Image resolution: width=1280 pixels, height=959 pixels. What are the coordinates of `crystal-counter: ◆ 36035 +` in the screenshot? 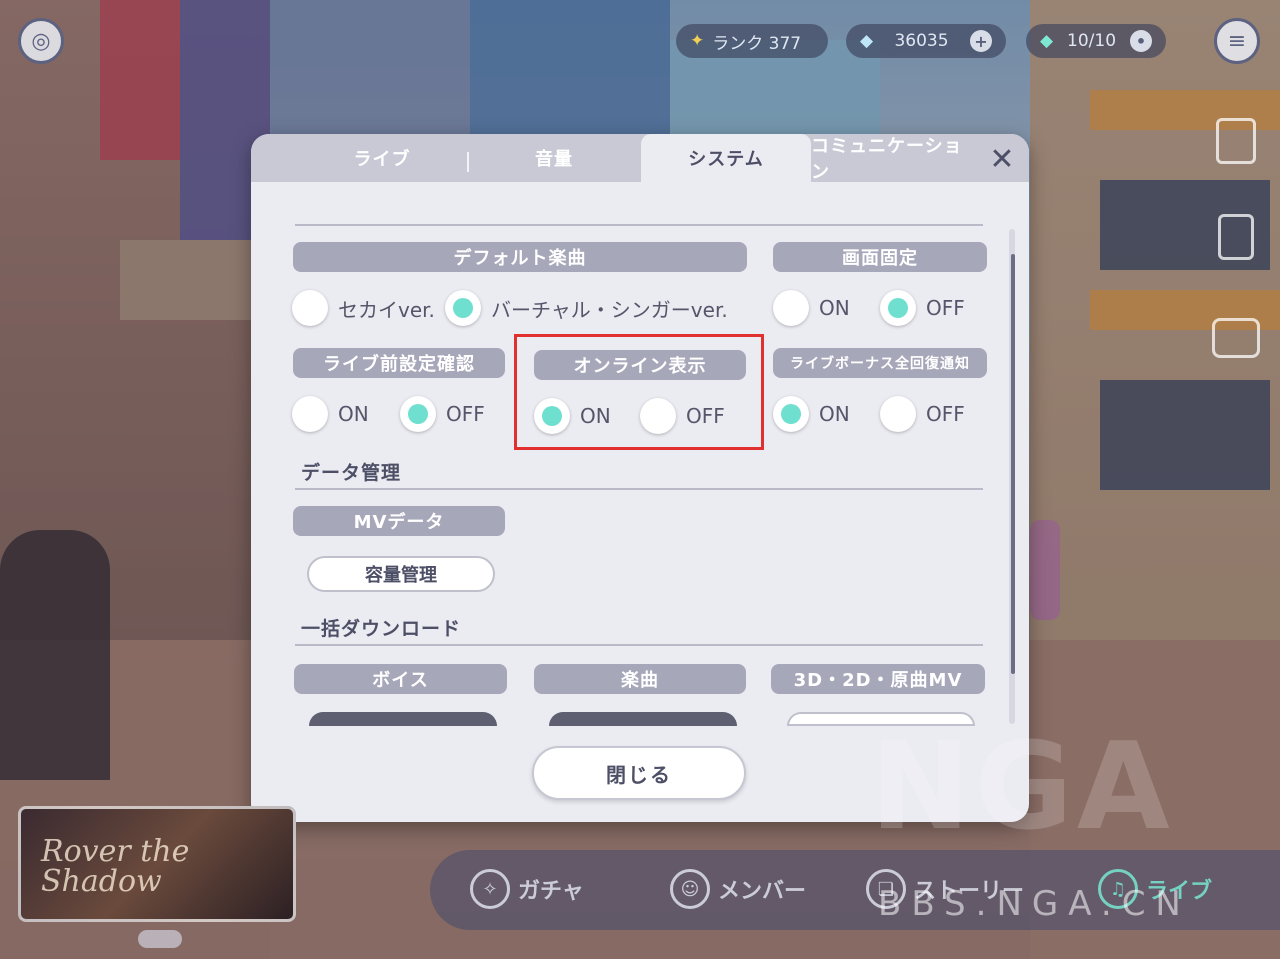 It's located at (926, 41).